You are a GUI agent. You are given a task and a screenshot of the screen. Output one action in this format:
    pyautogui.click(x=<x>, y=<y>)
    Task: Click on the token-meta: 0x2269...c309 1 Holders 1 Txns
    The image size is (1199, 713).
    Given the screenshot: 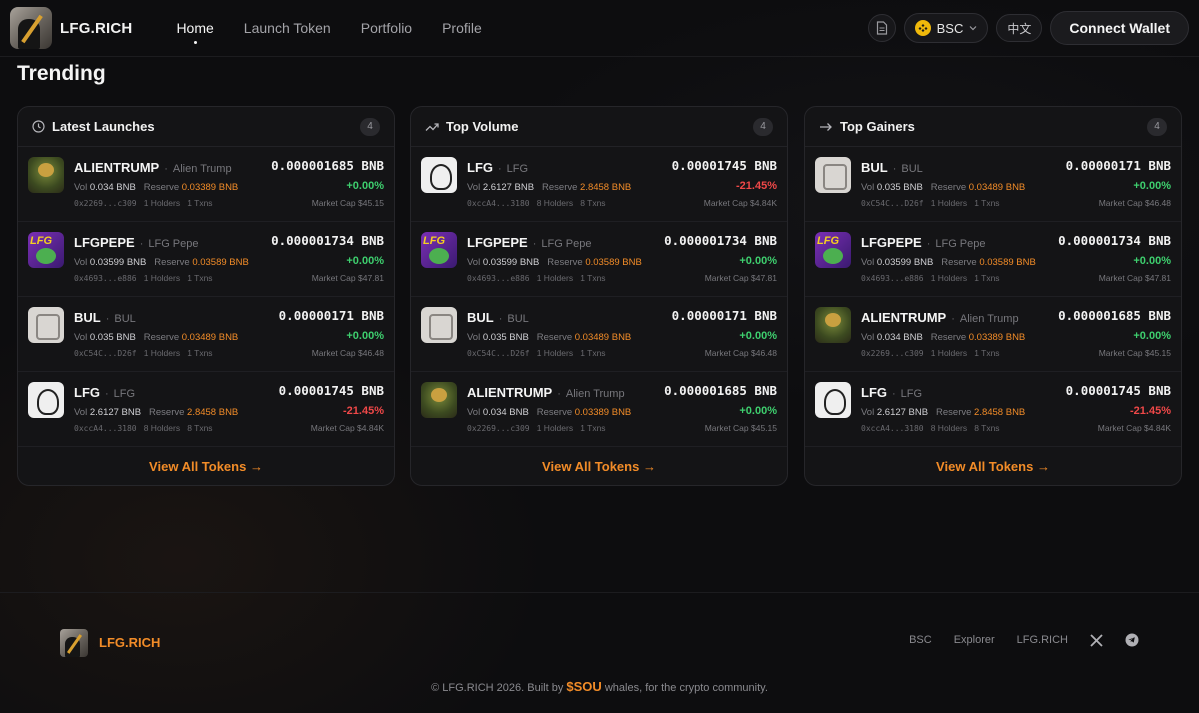 What is the action you would take?
    pyautogui.click(x=174, y=203)
    